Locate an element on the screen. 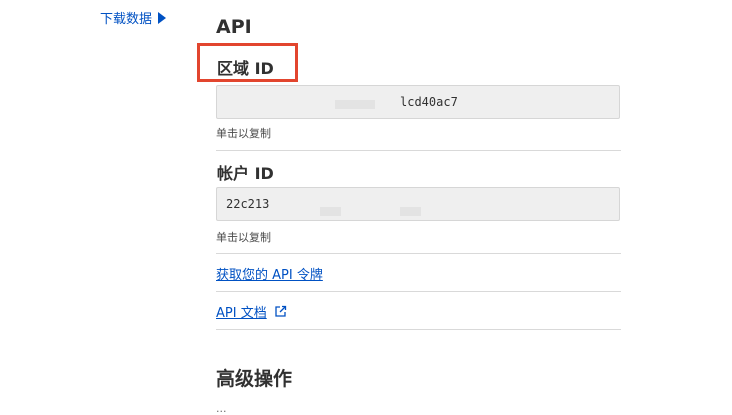  account-id-value: 22c213 is located at coordinates (248, 204).